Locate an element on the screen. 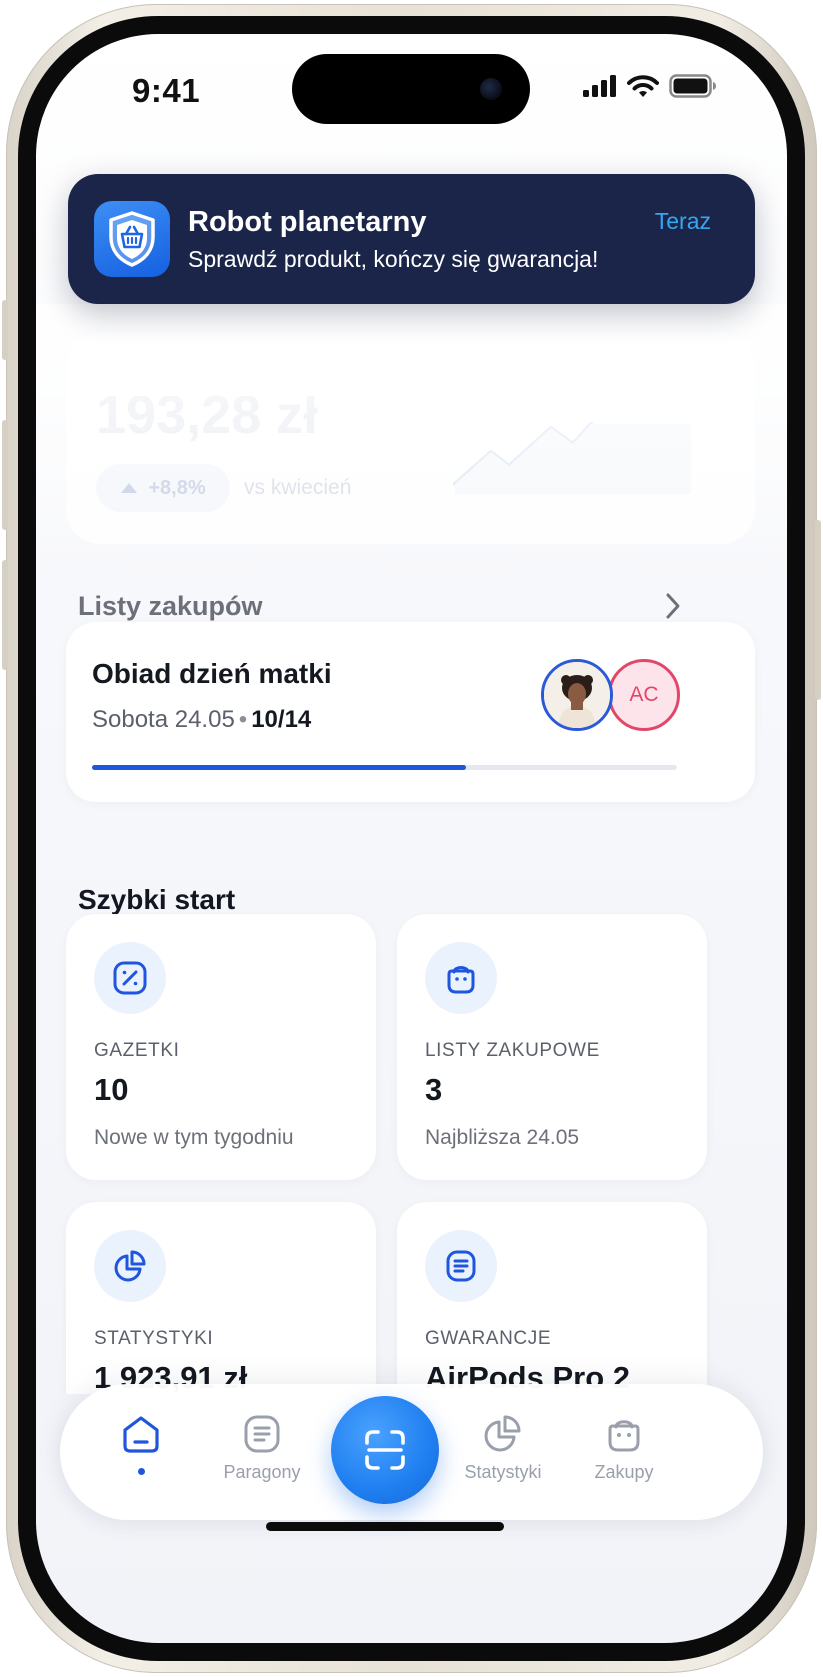  tab-home is located at coordinates (141, 1443).